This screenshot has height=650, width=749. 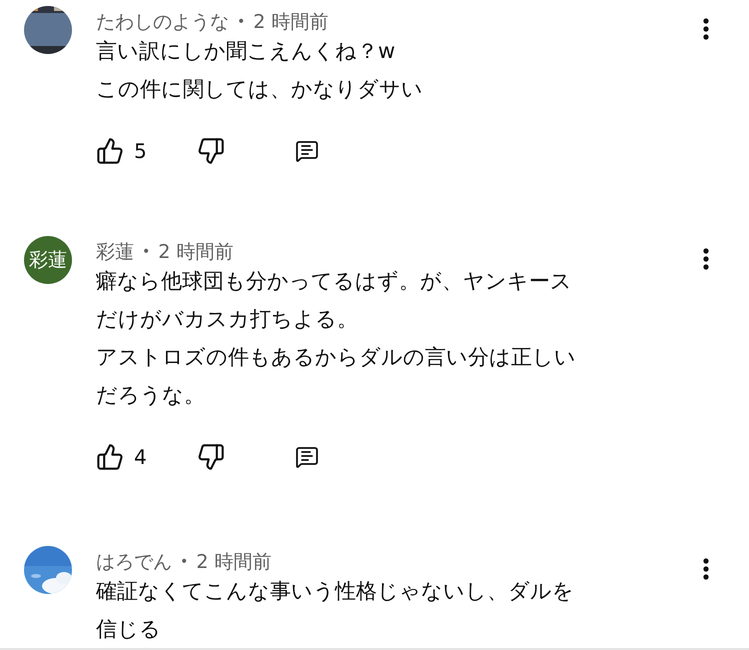 I want to click on comment-text: アストロズの件もあるからダルの言い分は正しい, so click(x=336, y=357).